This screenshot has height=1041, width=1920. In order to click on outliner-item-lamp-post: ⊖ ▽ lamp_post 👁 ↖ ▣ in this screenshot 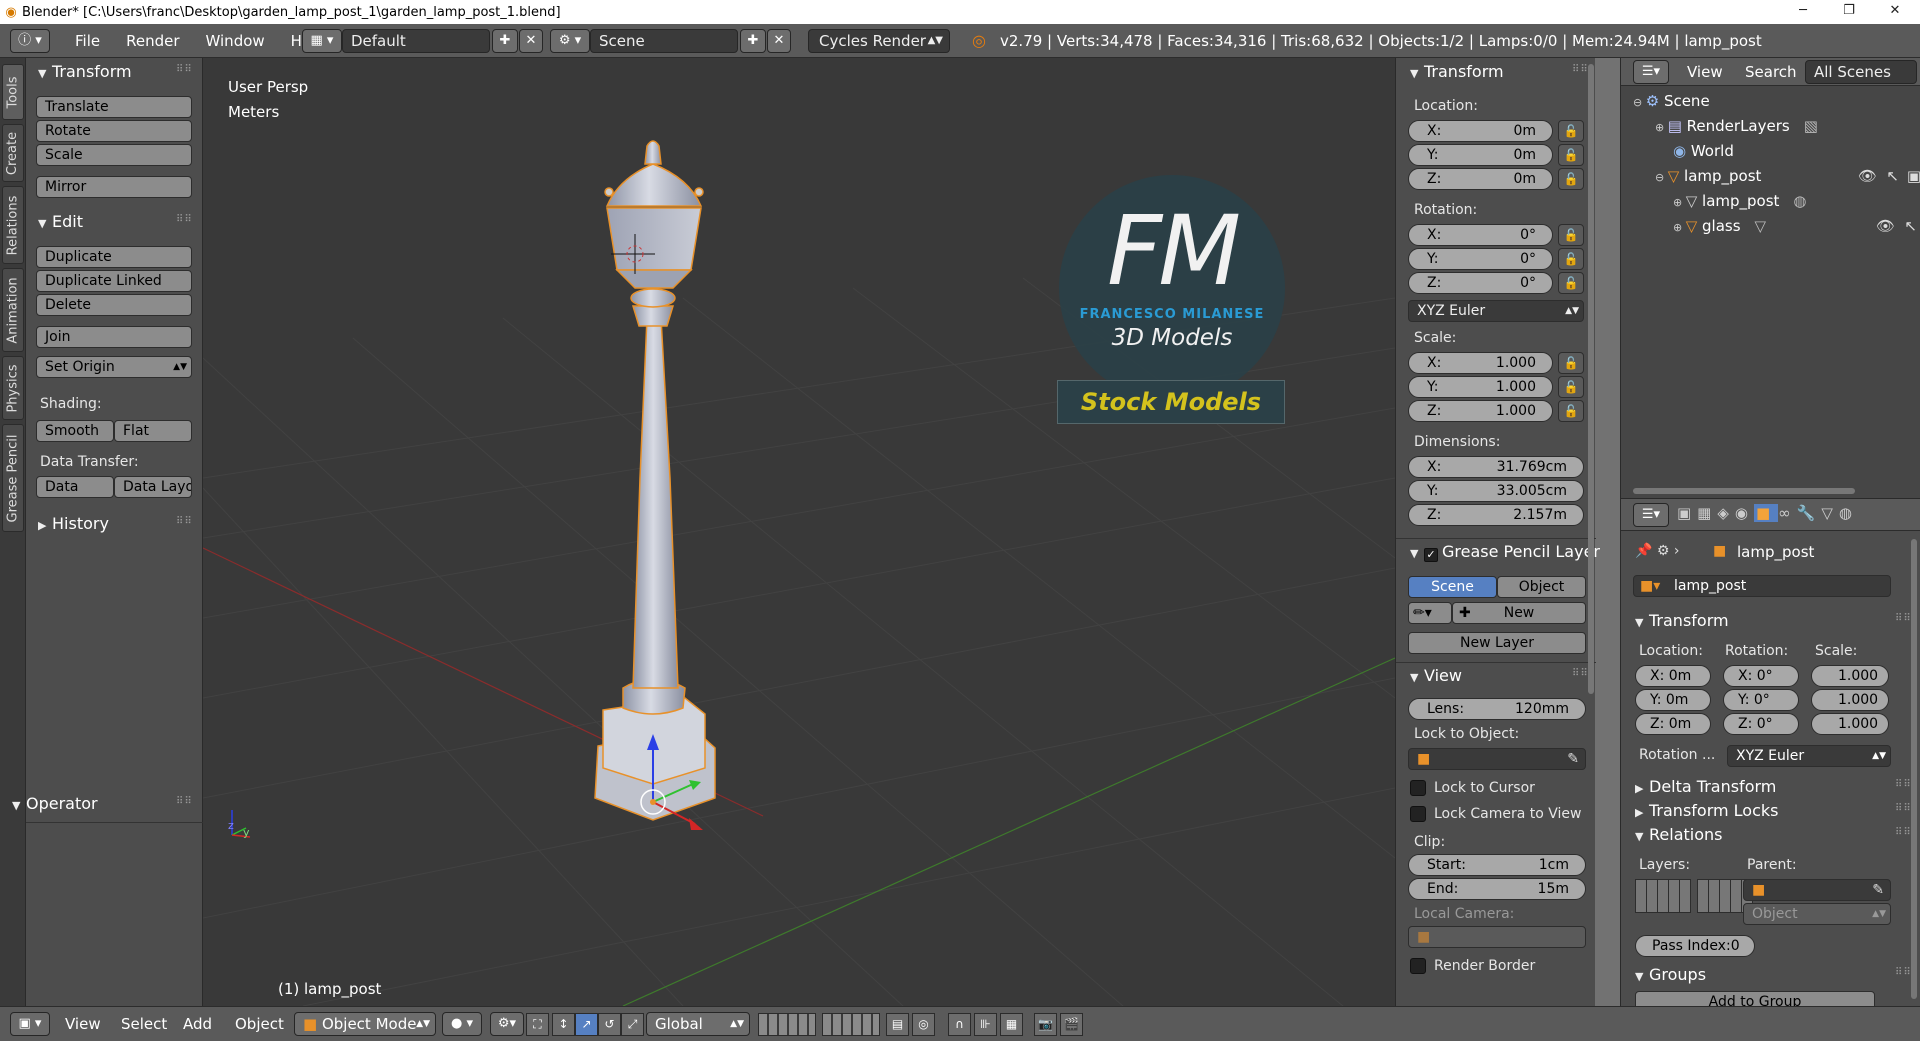, I will do `click(1787, 179)`.